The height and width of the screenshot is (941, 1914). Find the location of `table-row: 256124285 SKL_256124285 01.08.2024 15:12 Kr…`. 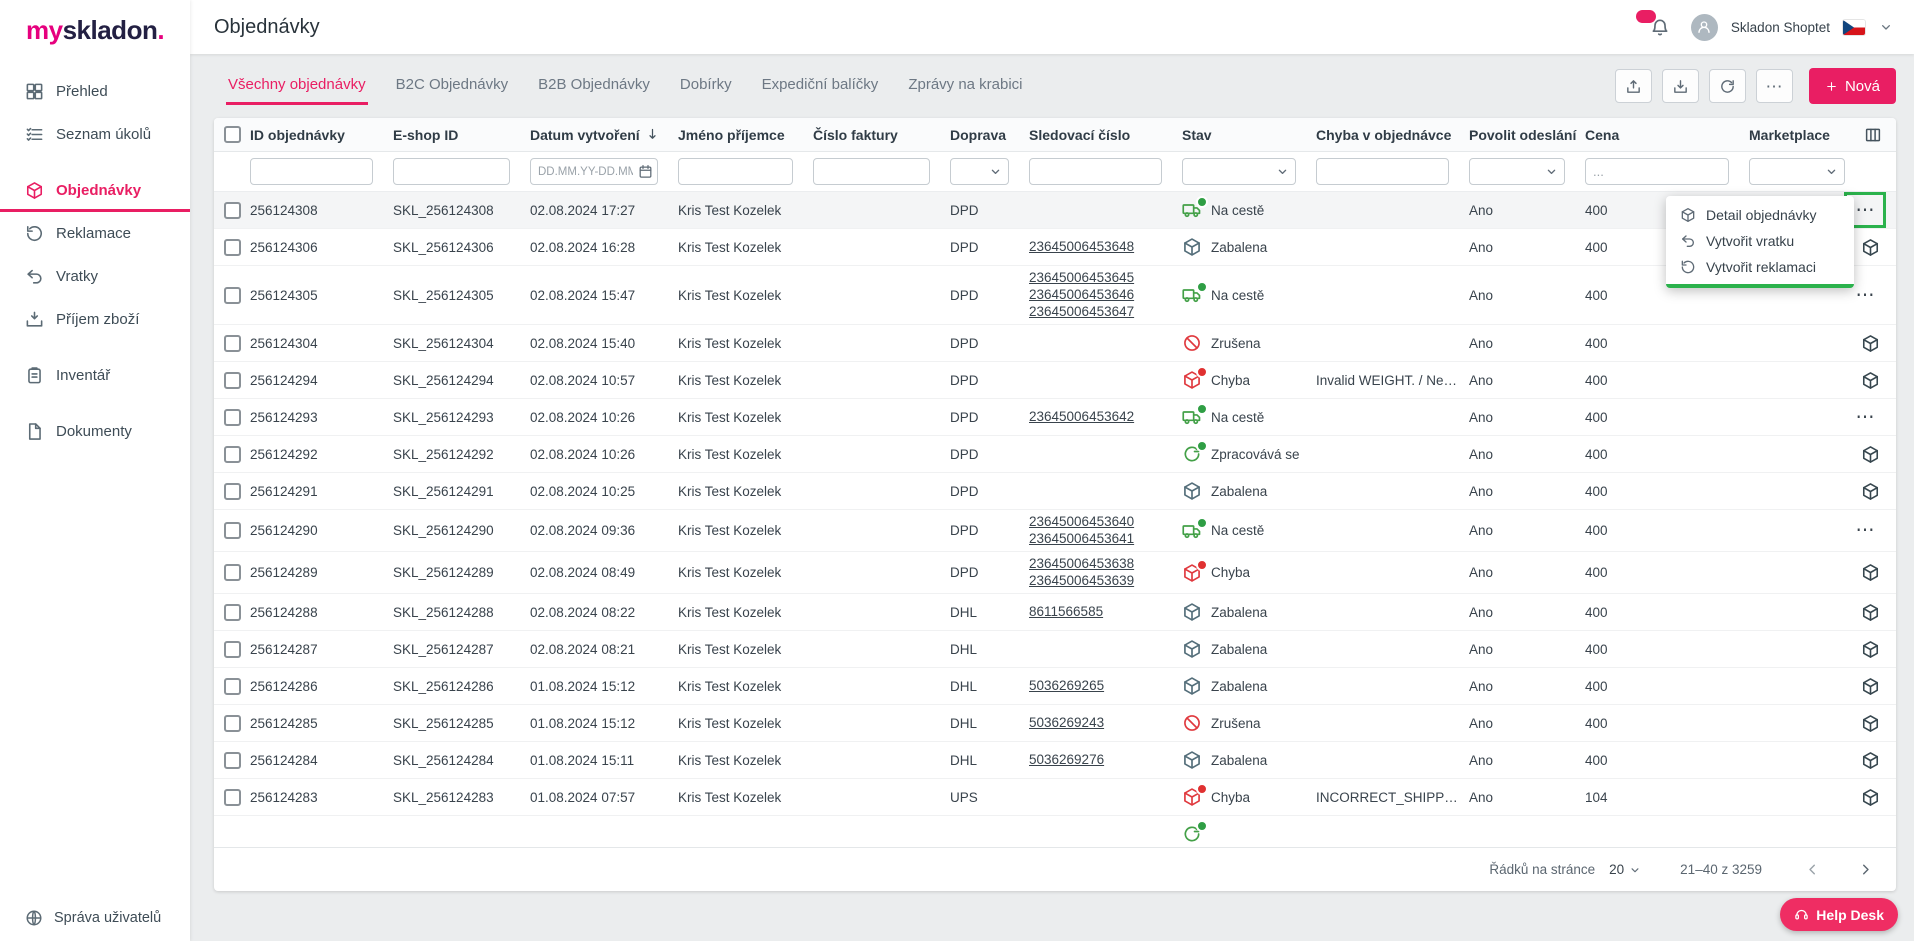

table-row: 256124285 SKL_256124285 01.08.2024 15:12 Kr… is located at coordinates (1055, 723).